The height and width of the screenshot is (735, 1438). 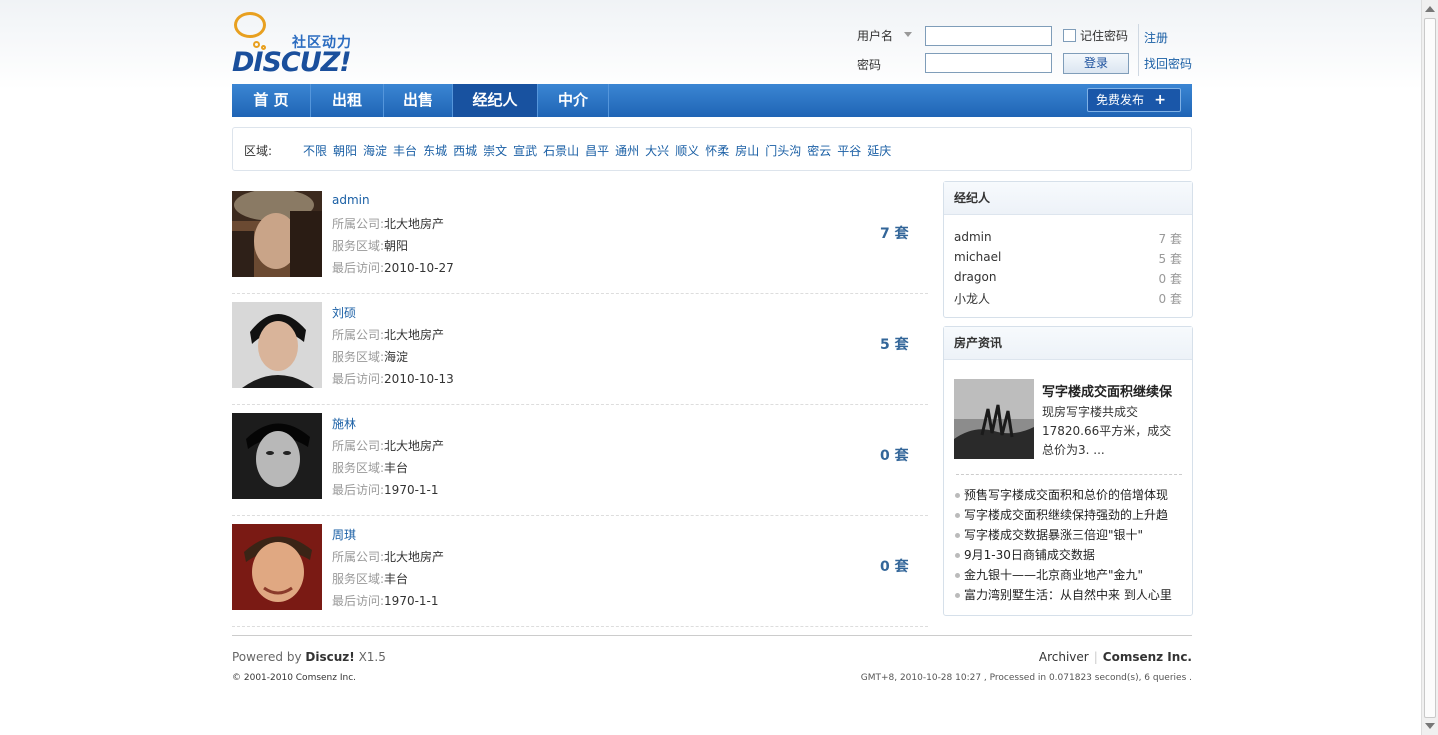 I want to click on forgot-password-link: 找回密码, so click(x=1168, y=63).